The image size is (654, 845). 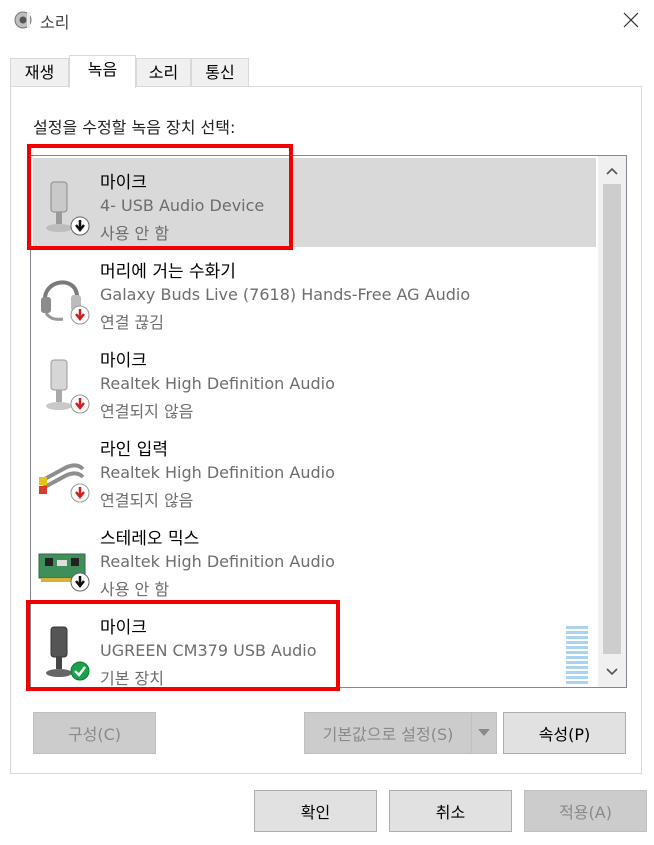 I want to click on device-driver: 4- USB Audio Device, so click(x=182, y=205).